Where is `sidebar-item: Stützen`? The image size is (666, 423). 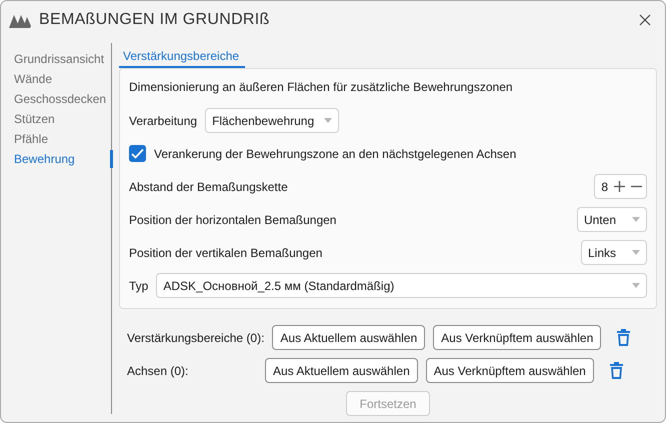
sidebar-item: Stützen is located at coordinates (56, 119).